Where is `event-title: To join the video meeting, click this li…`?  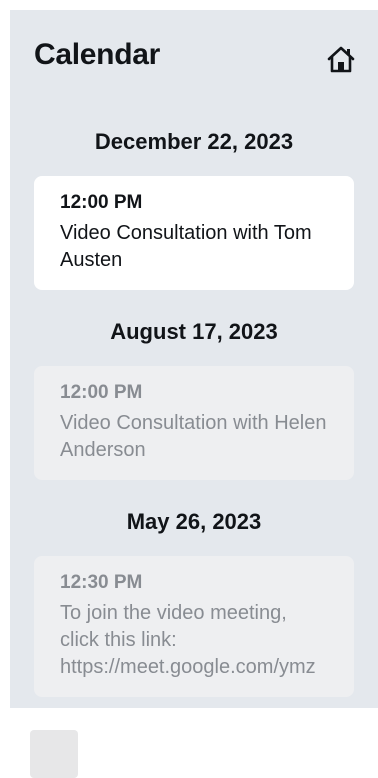 event-title: To join the video meeting, click this li… is located at coordinates (188, 640).